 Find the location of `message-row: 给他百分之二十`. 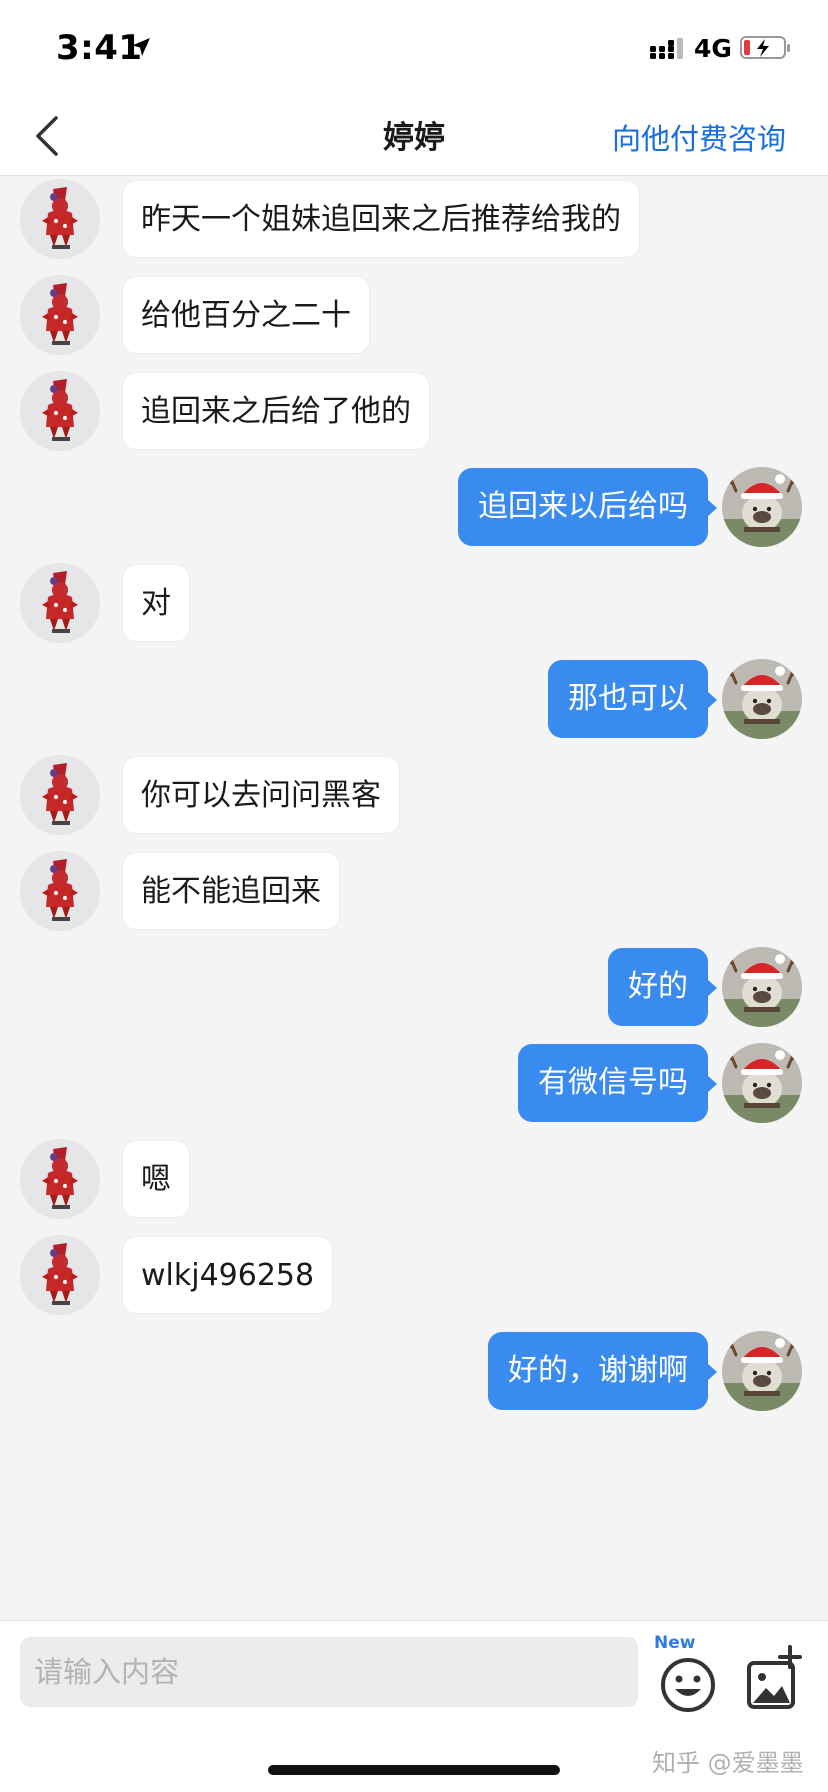

message-row: 给他百分之二十 is located at coordinates (414, 316).